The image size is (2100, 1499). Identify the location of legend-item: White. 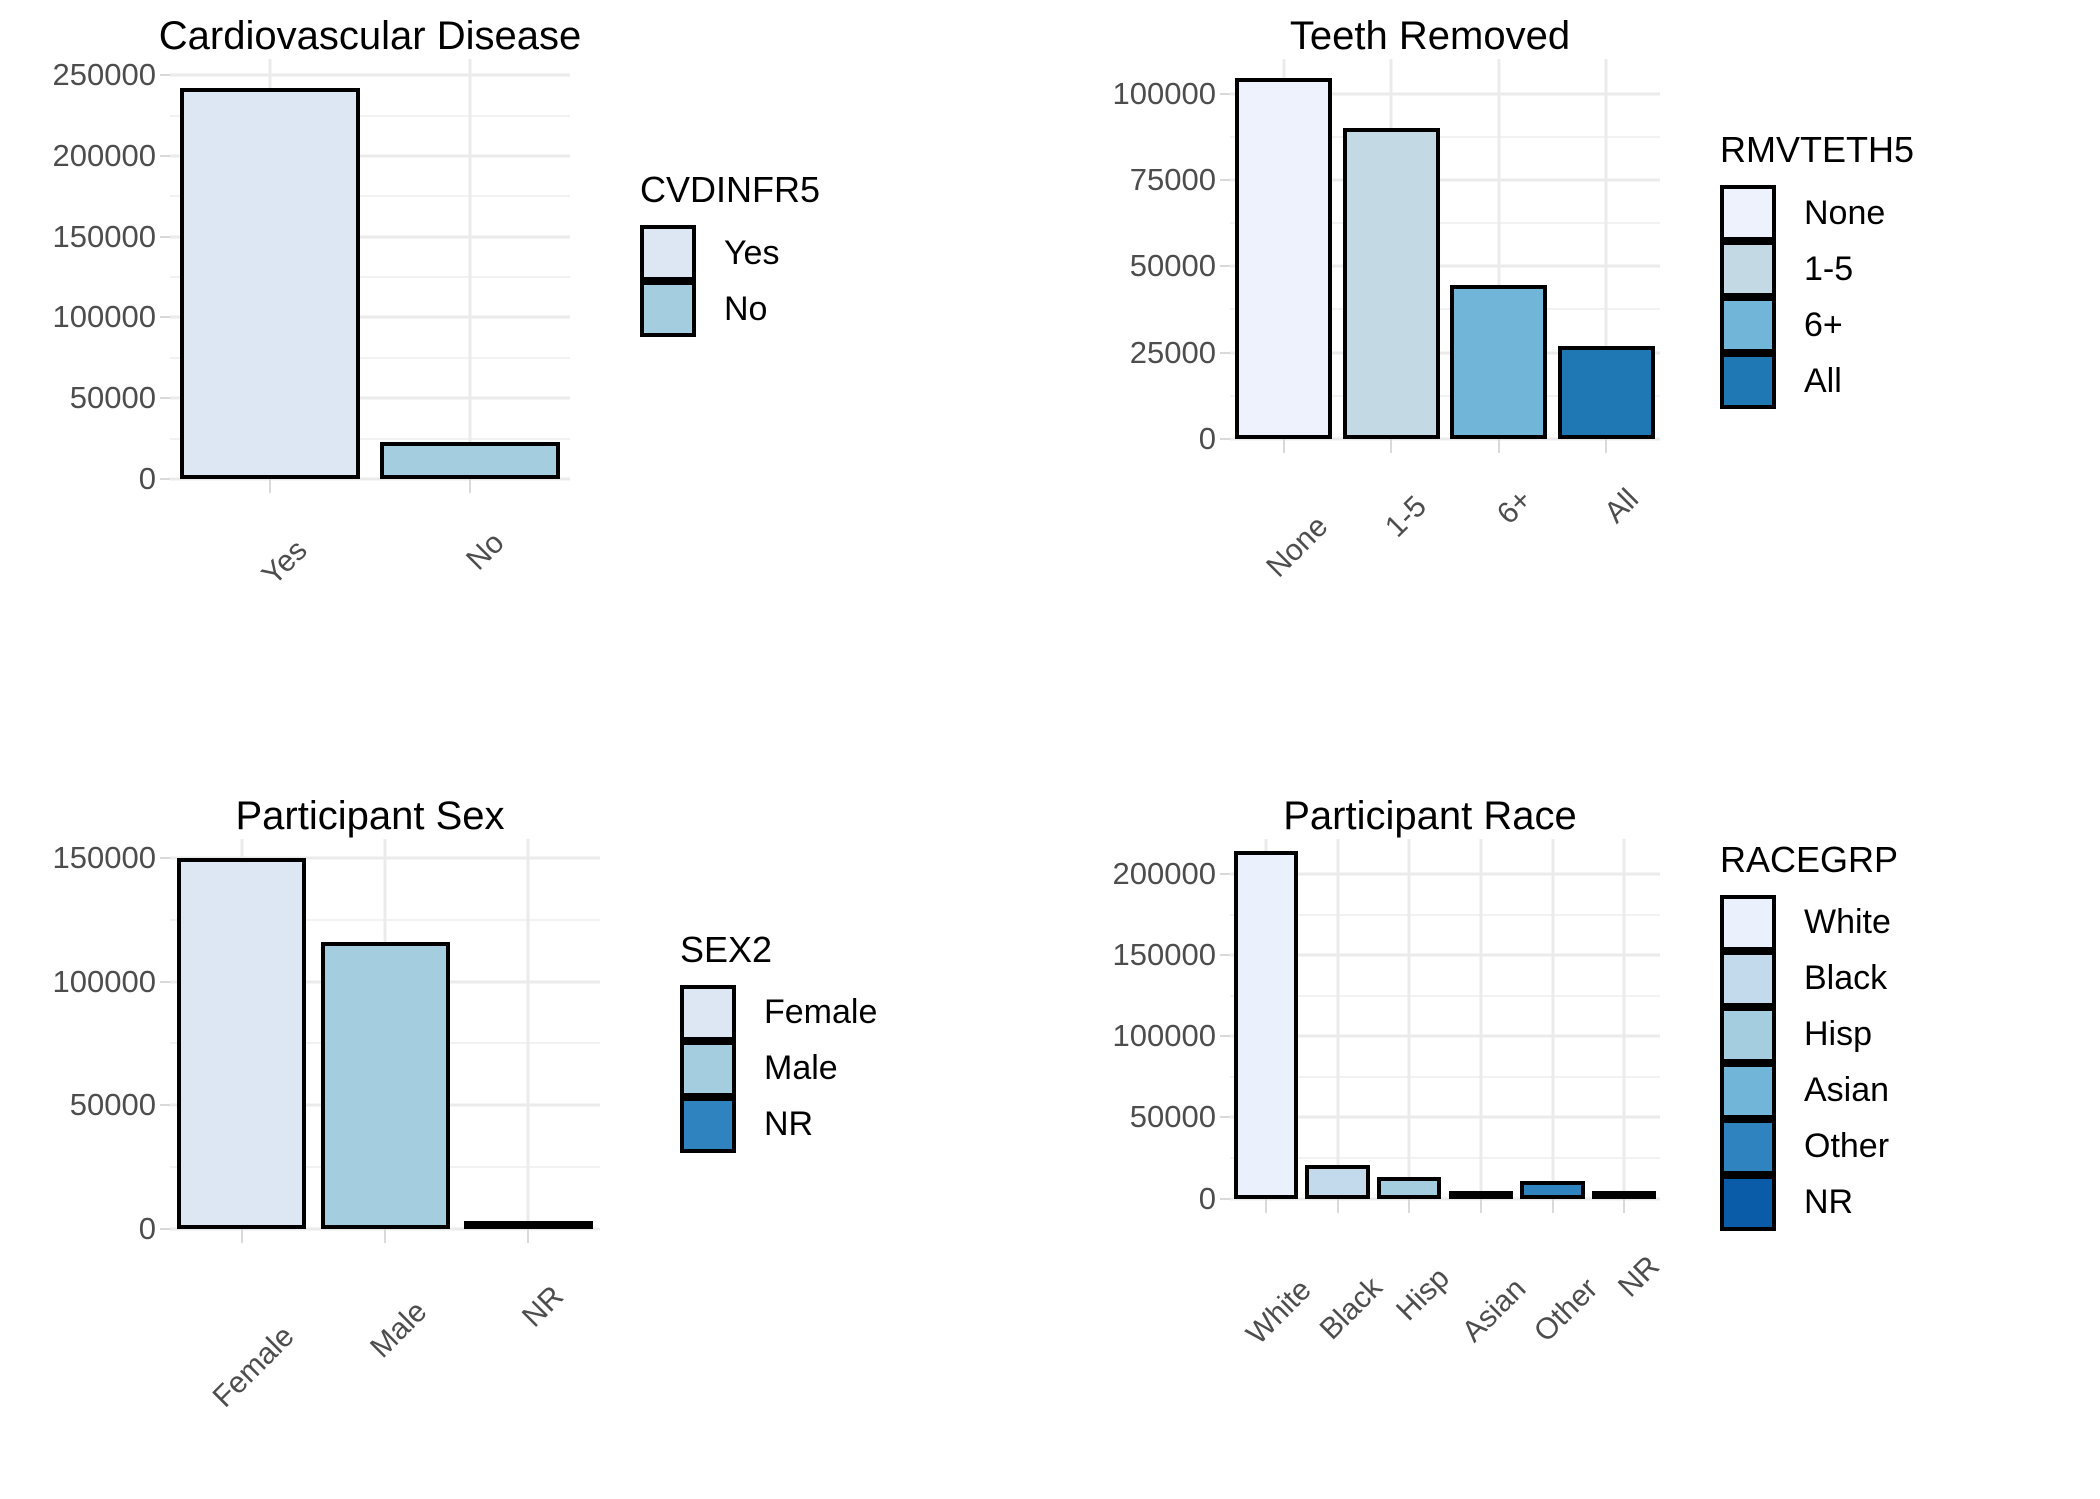
(1805, 922).